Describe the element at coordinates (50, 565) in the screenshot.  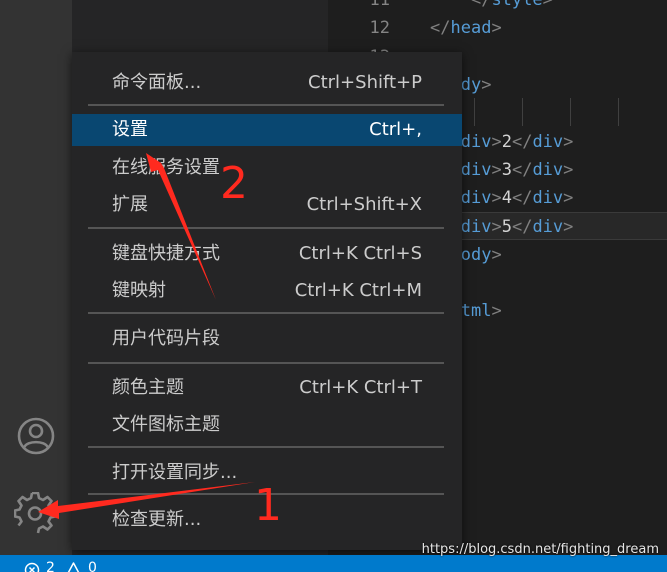
I see `error-count: 2` at that location.